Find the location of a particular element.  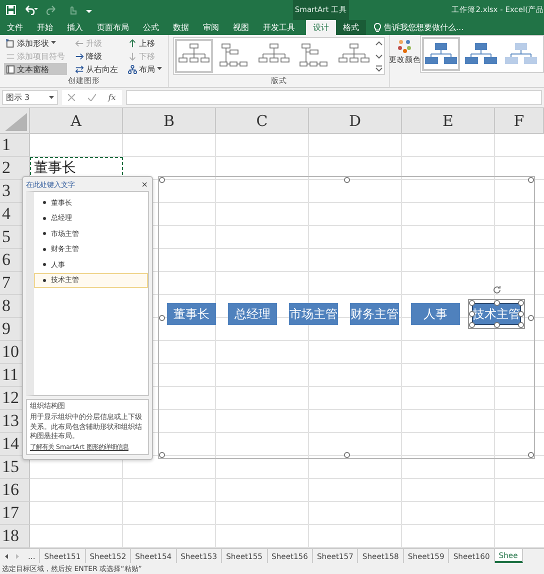

check-icon is located at coordinates (92, 97).